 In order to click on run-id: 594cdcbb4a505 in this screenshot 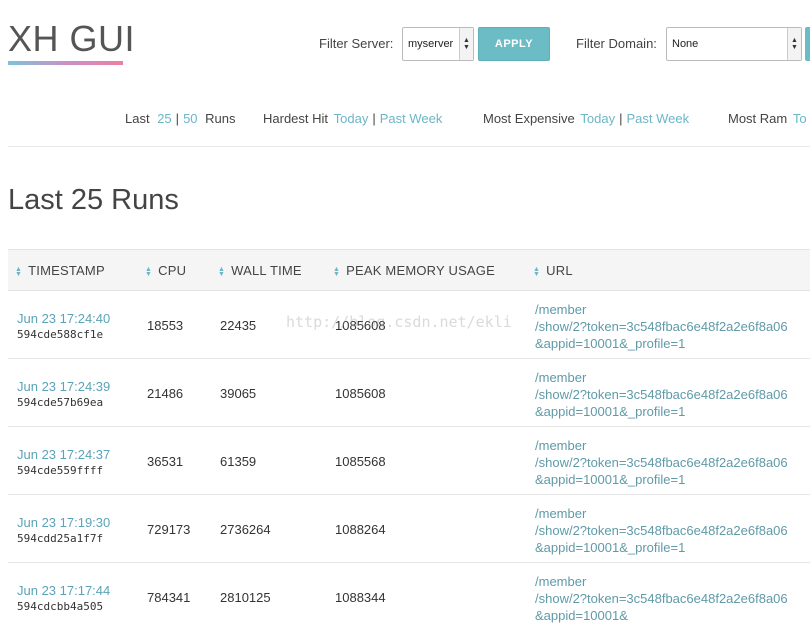, I will do `click(60, 606)`.